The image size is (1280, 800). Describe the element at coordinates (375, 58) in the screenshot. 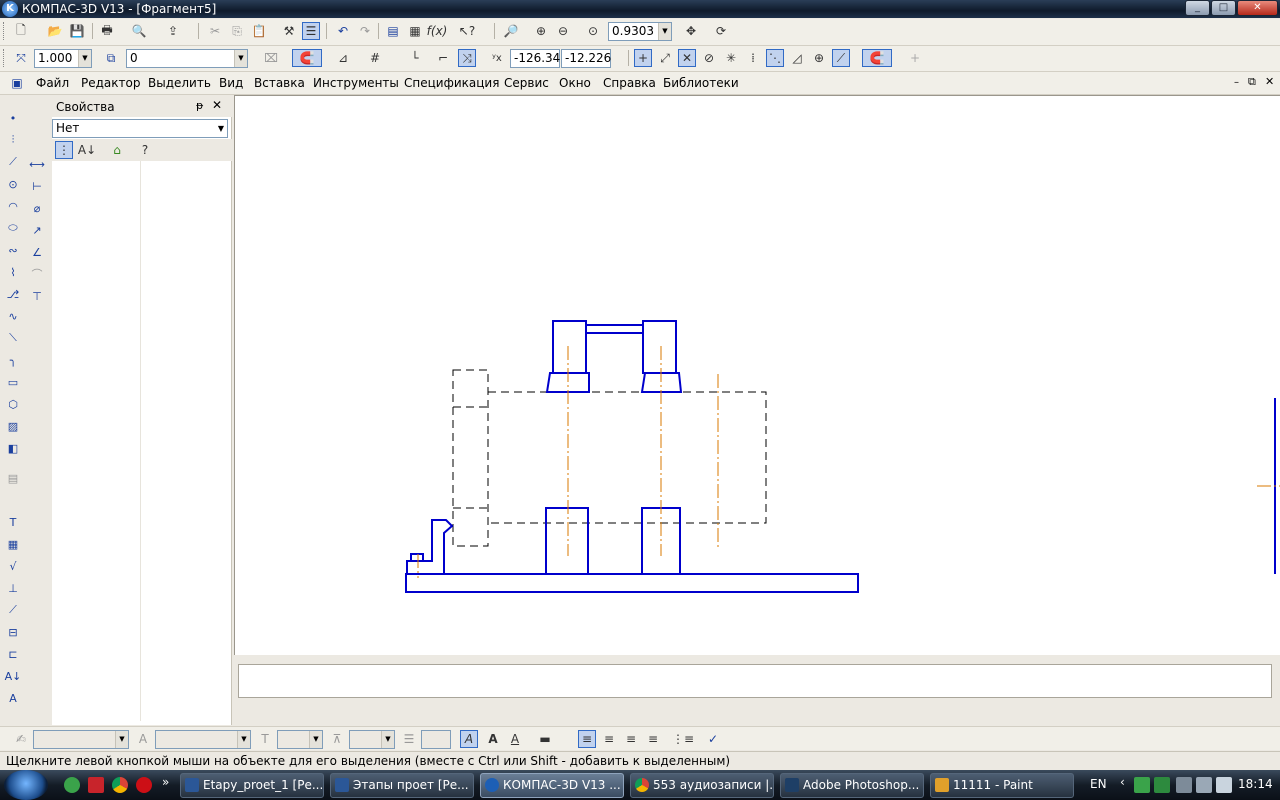

I see `grid-icon: #` at that location.